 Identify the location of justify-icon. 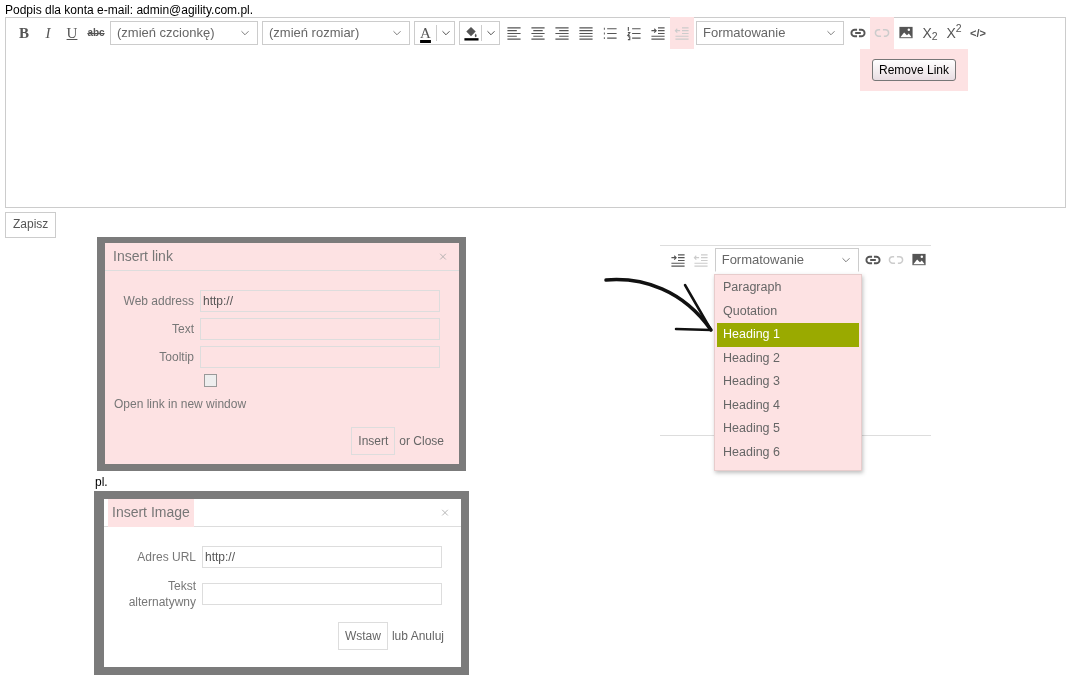
(586, 33).